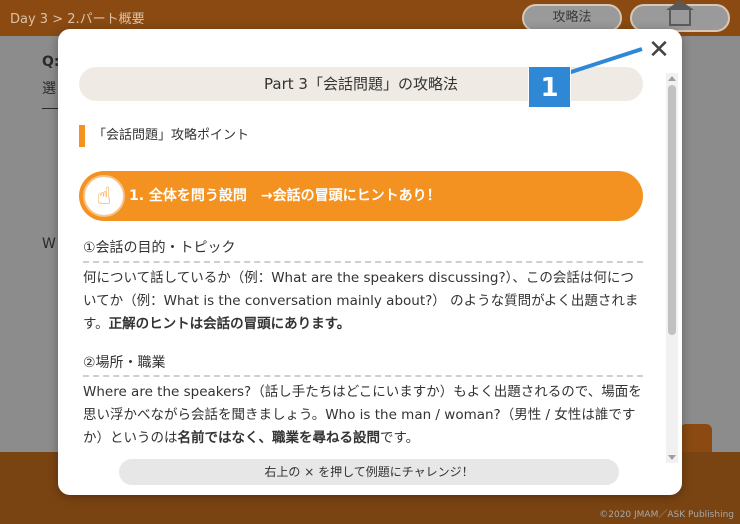 The width and height of the screenshot is (740, 524). Describe the element at coordinates (159, 248) in the screenshot. I see `item-heading: ①会話の目的・トピック` at that location.